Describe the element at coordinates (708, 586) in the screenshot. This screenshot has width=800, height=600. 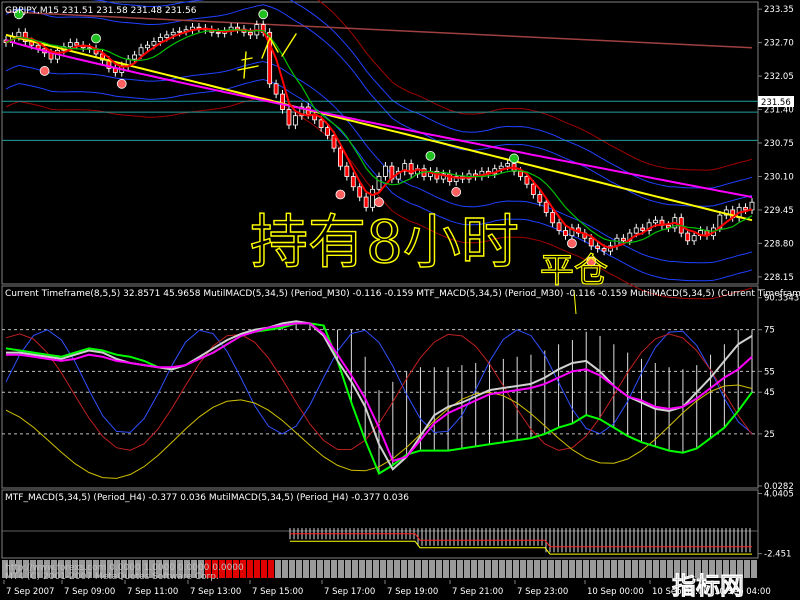
I see `watermark-logo: 指标网` at that location.